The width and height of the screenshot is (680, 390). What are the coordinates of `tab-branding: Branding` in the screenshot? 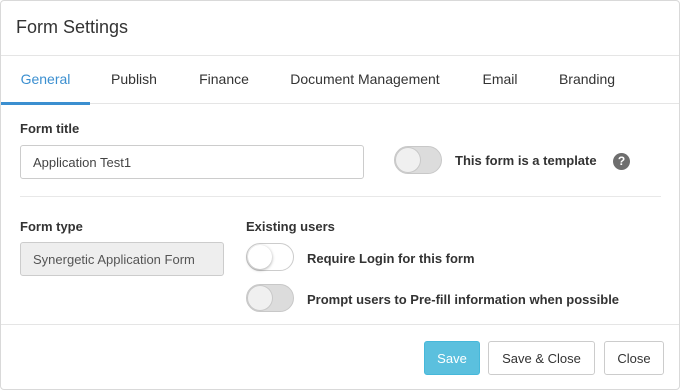 It's located at (587, 80).